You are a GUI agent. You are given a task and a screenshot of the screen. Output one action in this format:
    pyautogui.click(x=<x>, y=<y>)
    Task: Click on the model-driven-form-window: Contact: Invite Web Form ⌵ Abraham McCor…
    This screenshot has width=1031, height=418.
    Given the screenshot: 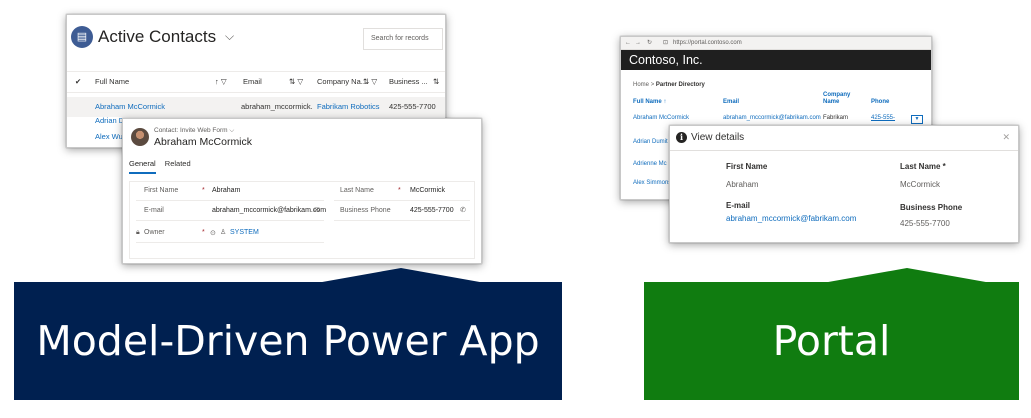 What is the action you would take?
    pyautogui.click(x=302, y=191)
    